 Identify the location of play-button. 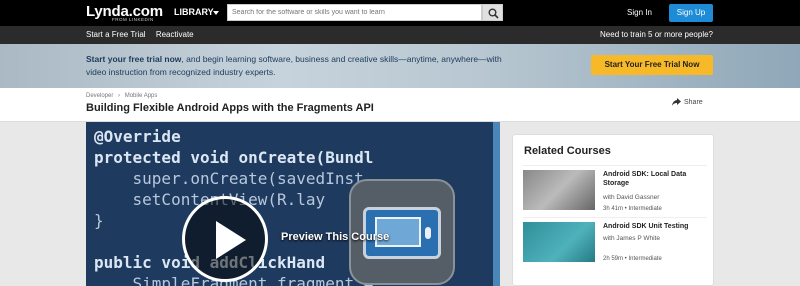
(225, 239).